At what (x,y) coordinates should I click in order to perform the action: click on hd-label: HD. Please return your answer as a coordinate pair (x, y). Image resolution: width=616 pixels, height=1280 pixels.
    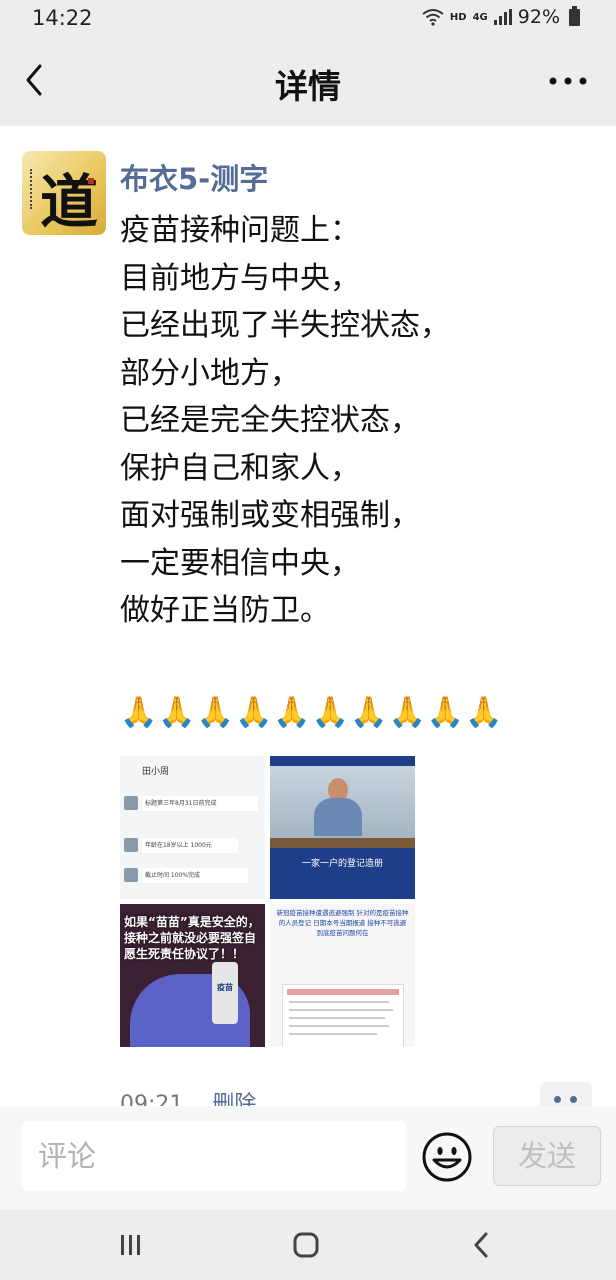
    Looking at the image, I should click on (458, 17).